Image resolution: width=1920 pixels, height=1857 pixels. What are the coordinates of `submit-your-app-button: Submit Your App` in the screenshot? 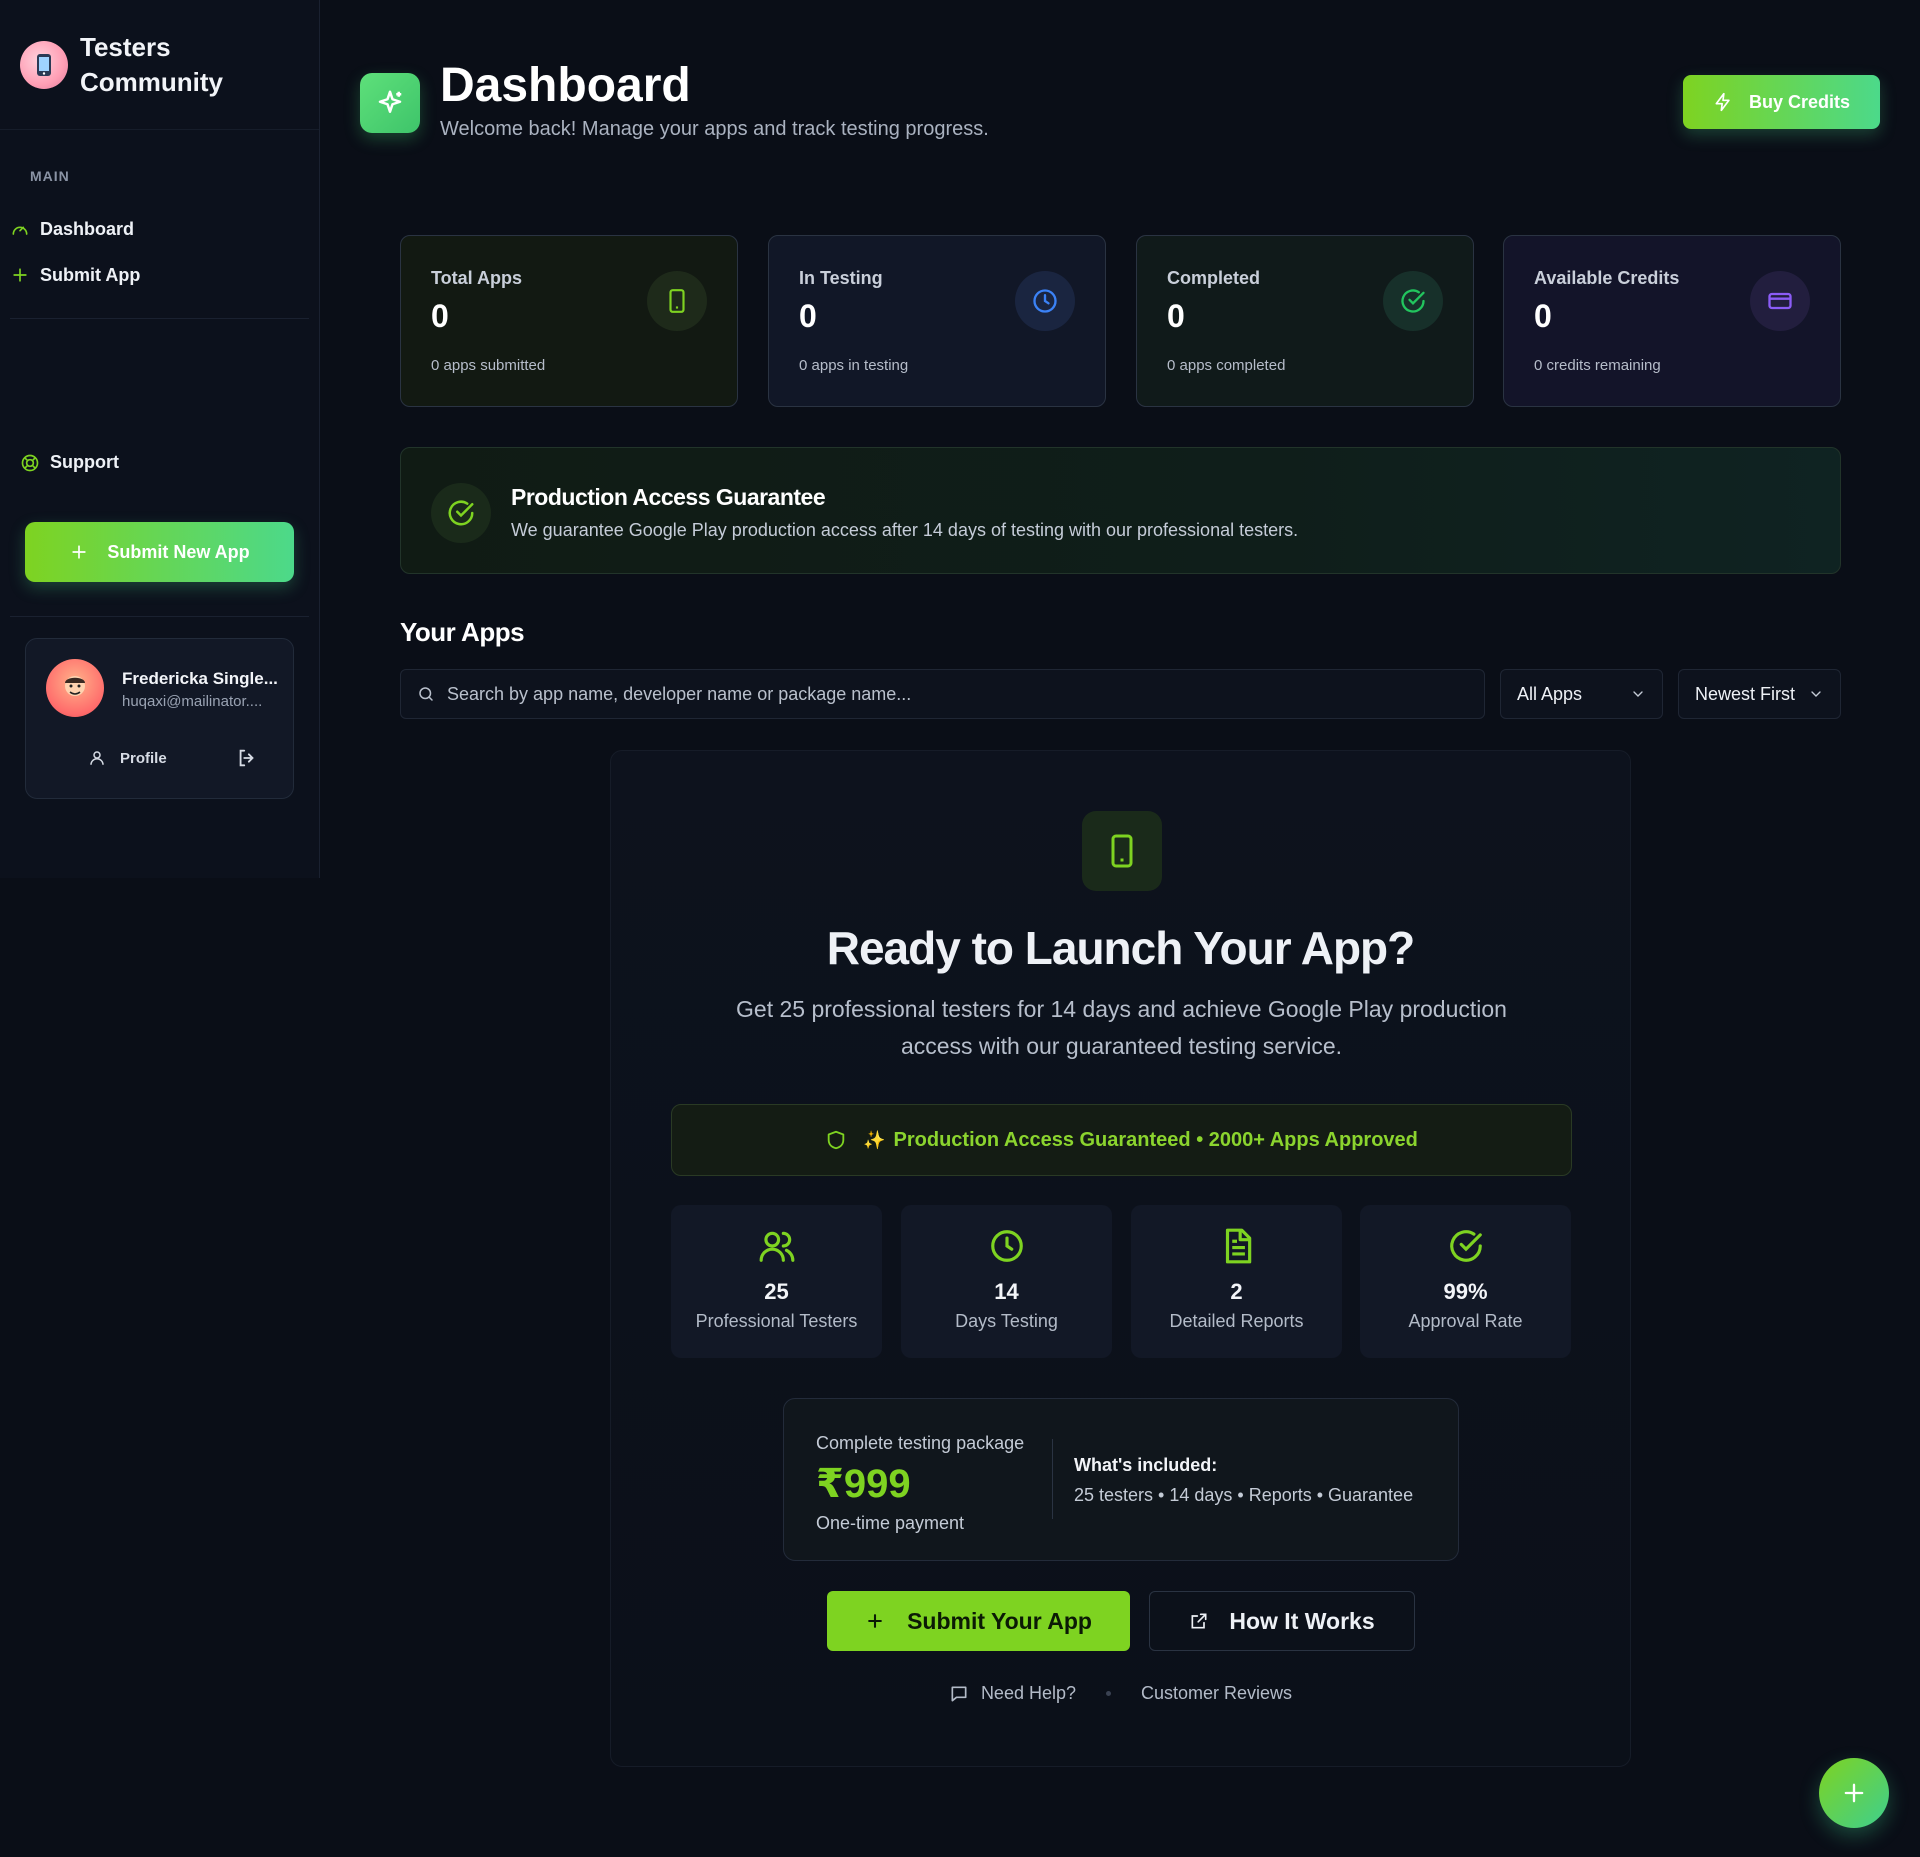 It's located at (978, 1621).